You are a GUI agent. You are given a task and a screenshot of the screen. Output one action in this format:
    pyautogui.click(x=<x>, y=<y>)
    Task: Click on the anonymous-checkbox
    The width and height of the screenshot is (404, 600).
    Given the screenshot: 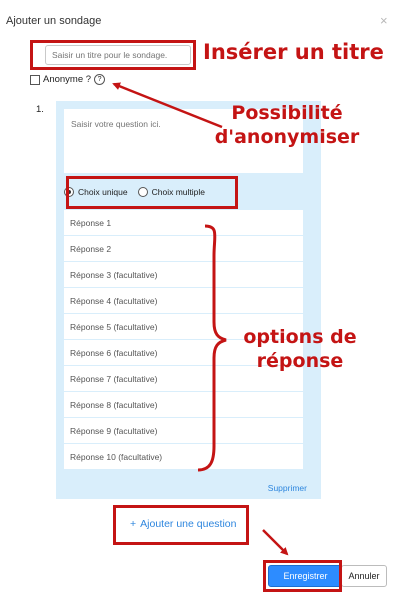 What is the action you would take?
    pyautogui.click(x=35, y=79)
    